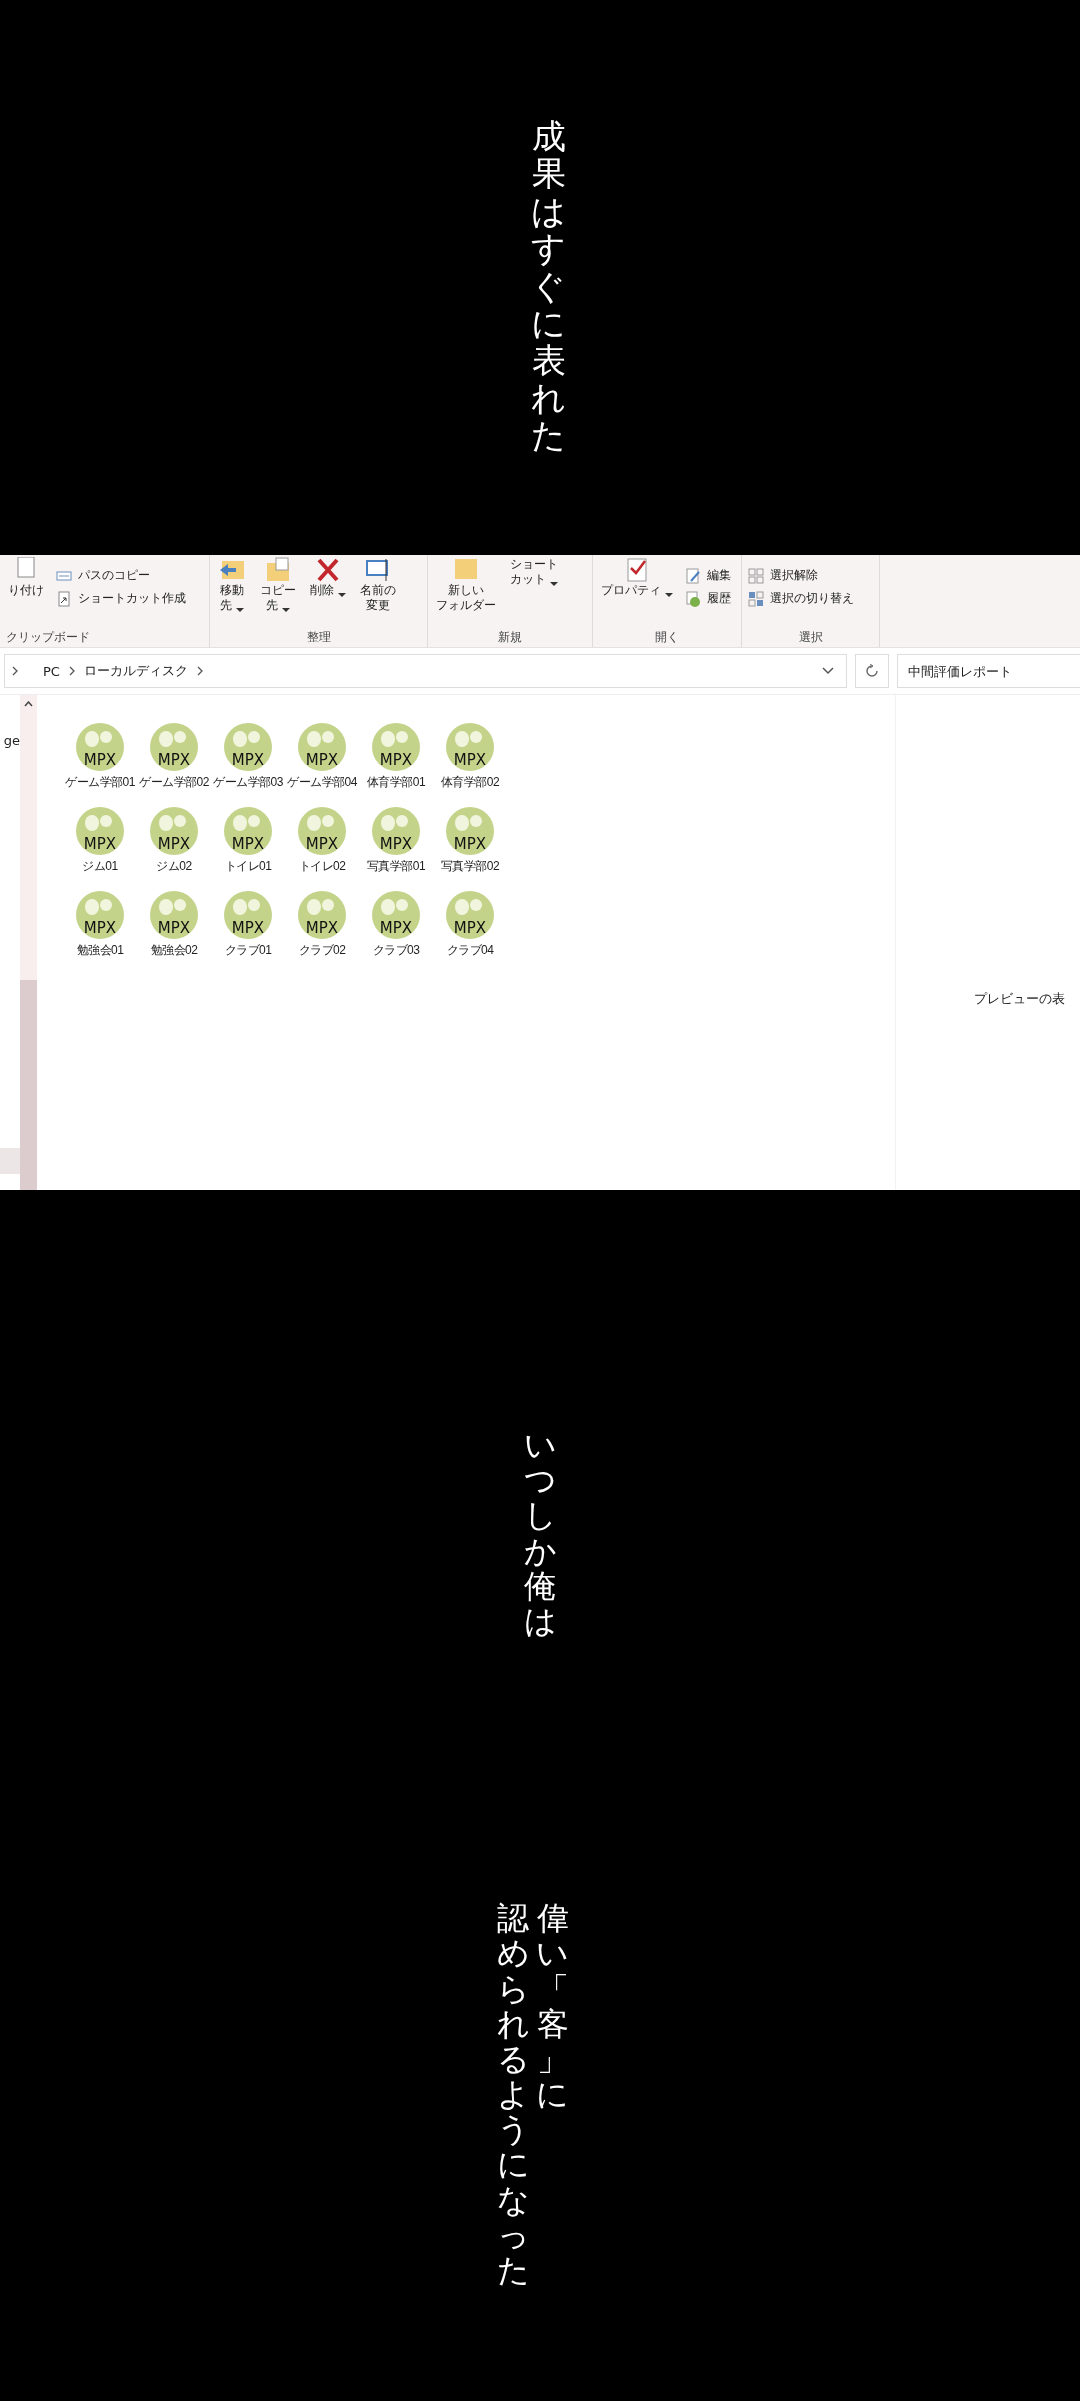 The width and height of the screenshot is (1080, 2401). I want to click on file-name: 写真学部02, so click(470, 866).